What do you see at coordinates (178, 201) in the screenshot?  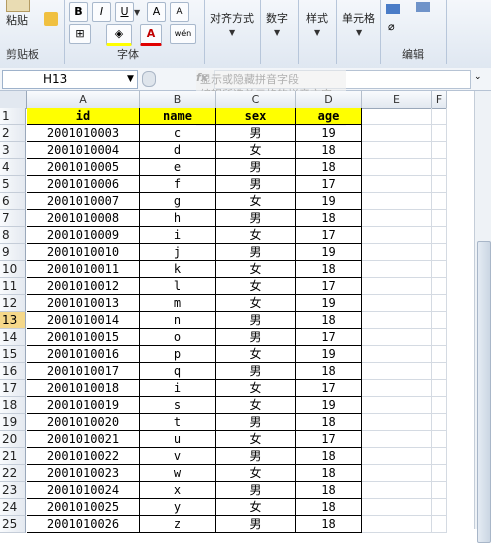 I see `table-cell: g` at bounding box center [178, 201].